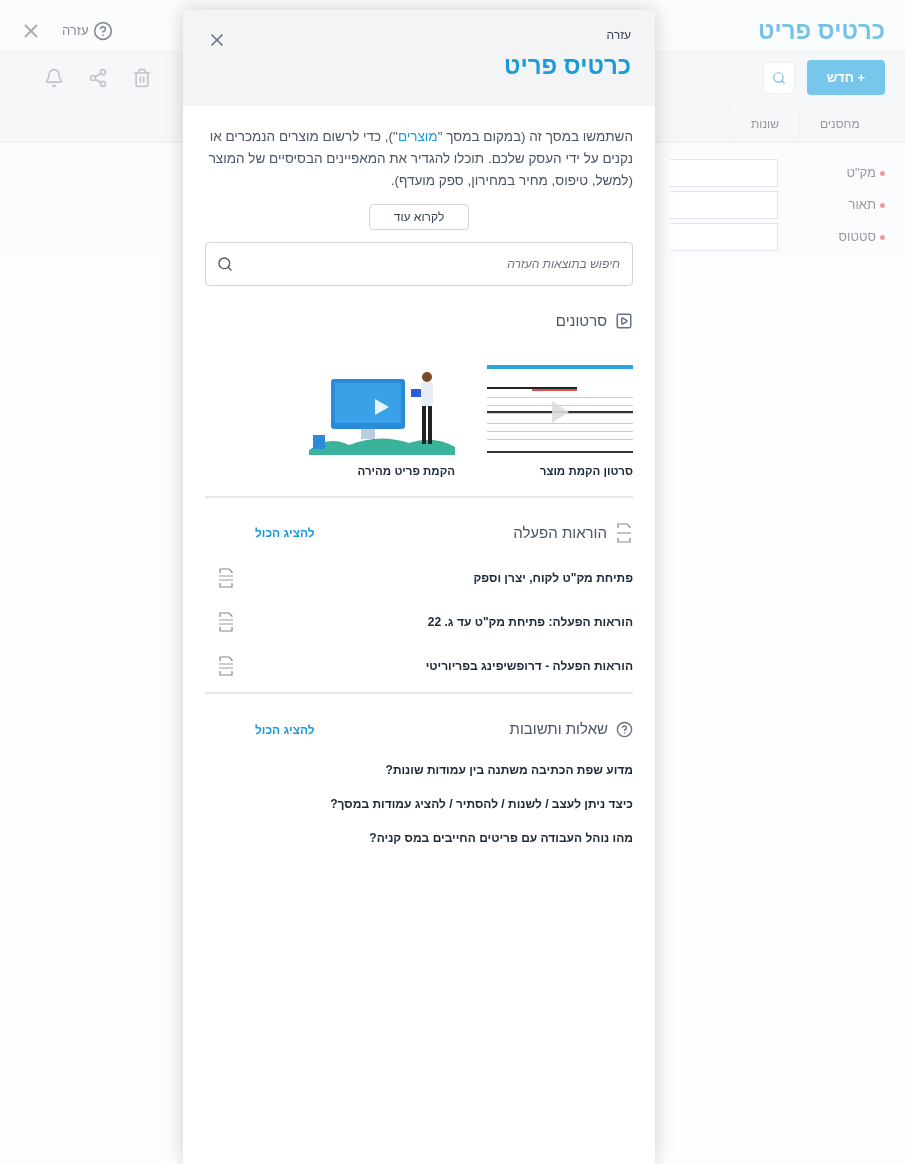  I want to click on search-button, so click(778, 77).